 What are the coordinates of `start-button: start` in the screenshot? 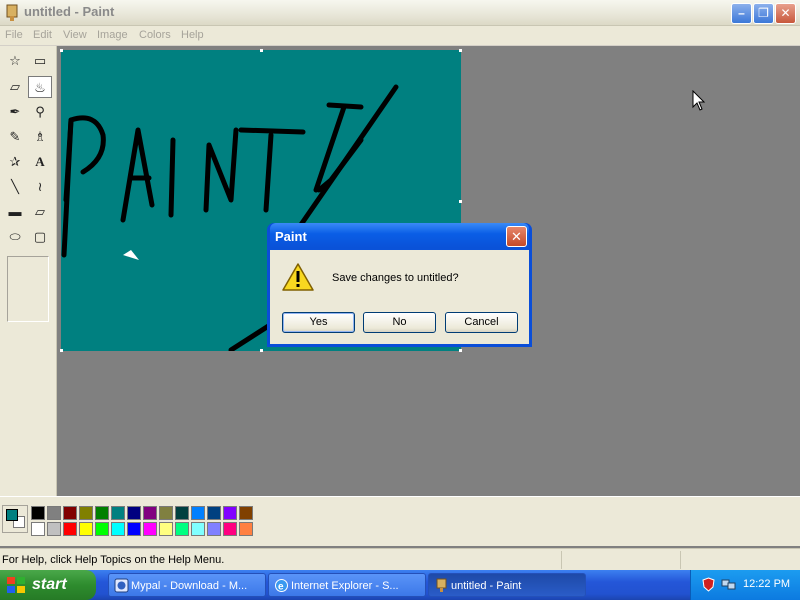 It's located at (48, 585).